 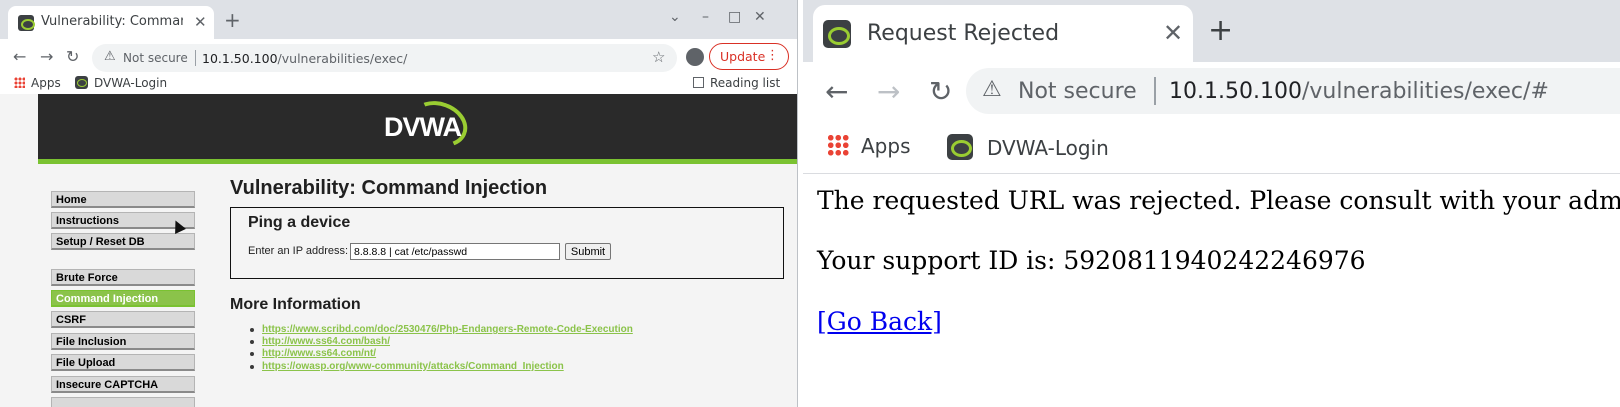 What do you see at coordinates (1211, 147) in the screenshot?
I see `bookmarks-bar: Apps DVWA-Login` at bounding box center [1211, 147].